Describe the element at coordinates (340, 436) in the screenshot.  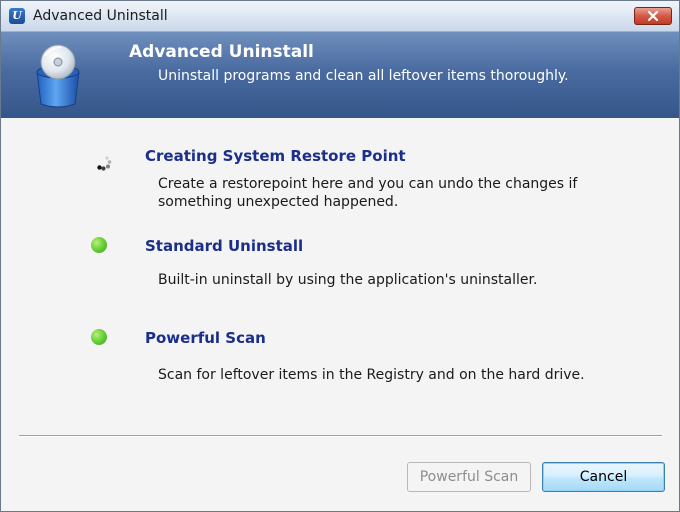
I see `separator-line` at that location.